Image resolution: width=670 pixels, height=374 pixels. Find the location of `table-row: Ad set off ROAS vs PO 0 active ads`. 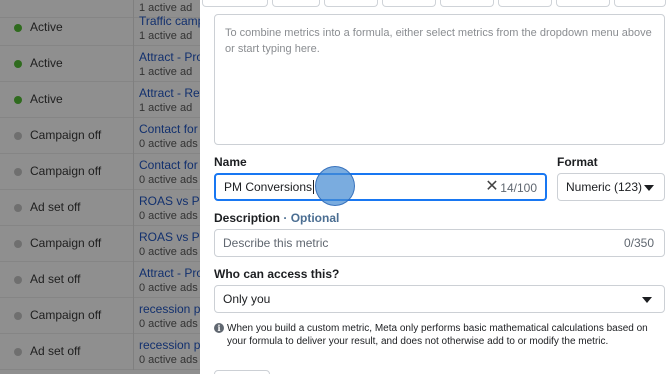

table-row: Ad set off ROAS vs PO 0 active ads is located at coordinates (100, 208).